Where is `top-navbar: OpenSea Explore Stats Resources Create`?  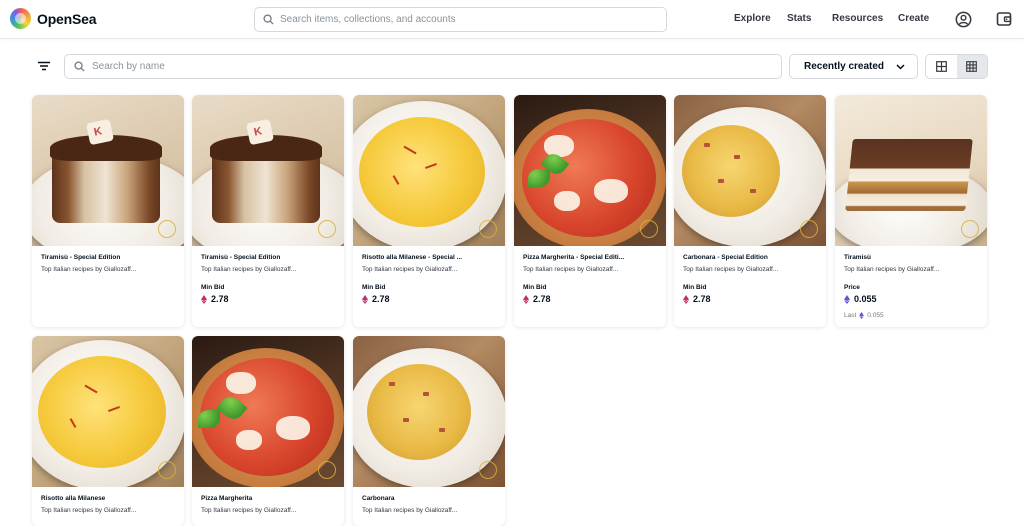 top-navbar: OpenSea Explore Stats Resources Create is located at coordinates (512, 19).